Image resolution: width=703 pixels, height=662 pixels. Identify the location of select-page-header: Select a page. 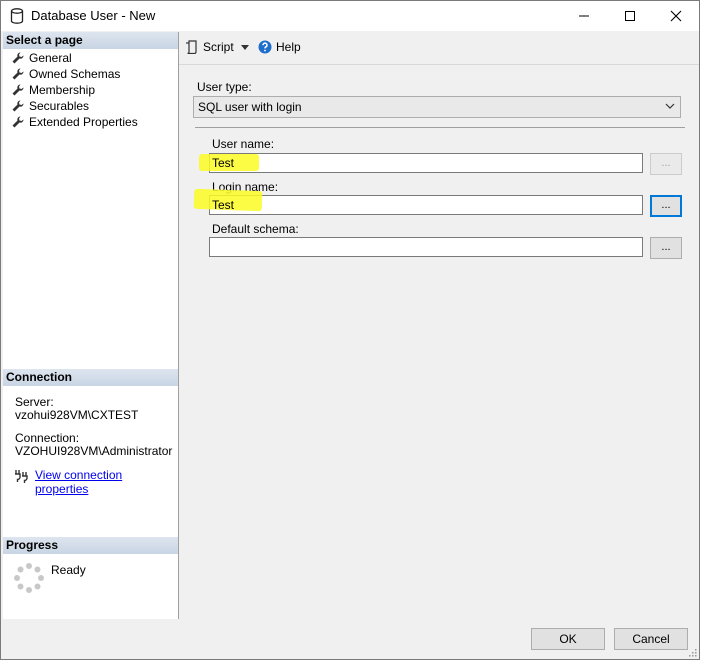
(90, 40).